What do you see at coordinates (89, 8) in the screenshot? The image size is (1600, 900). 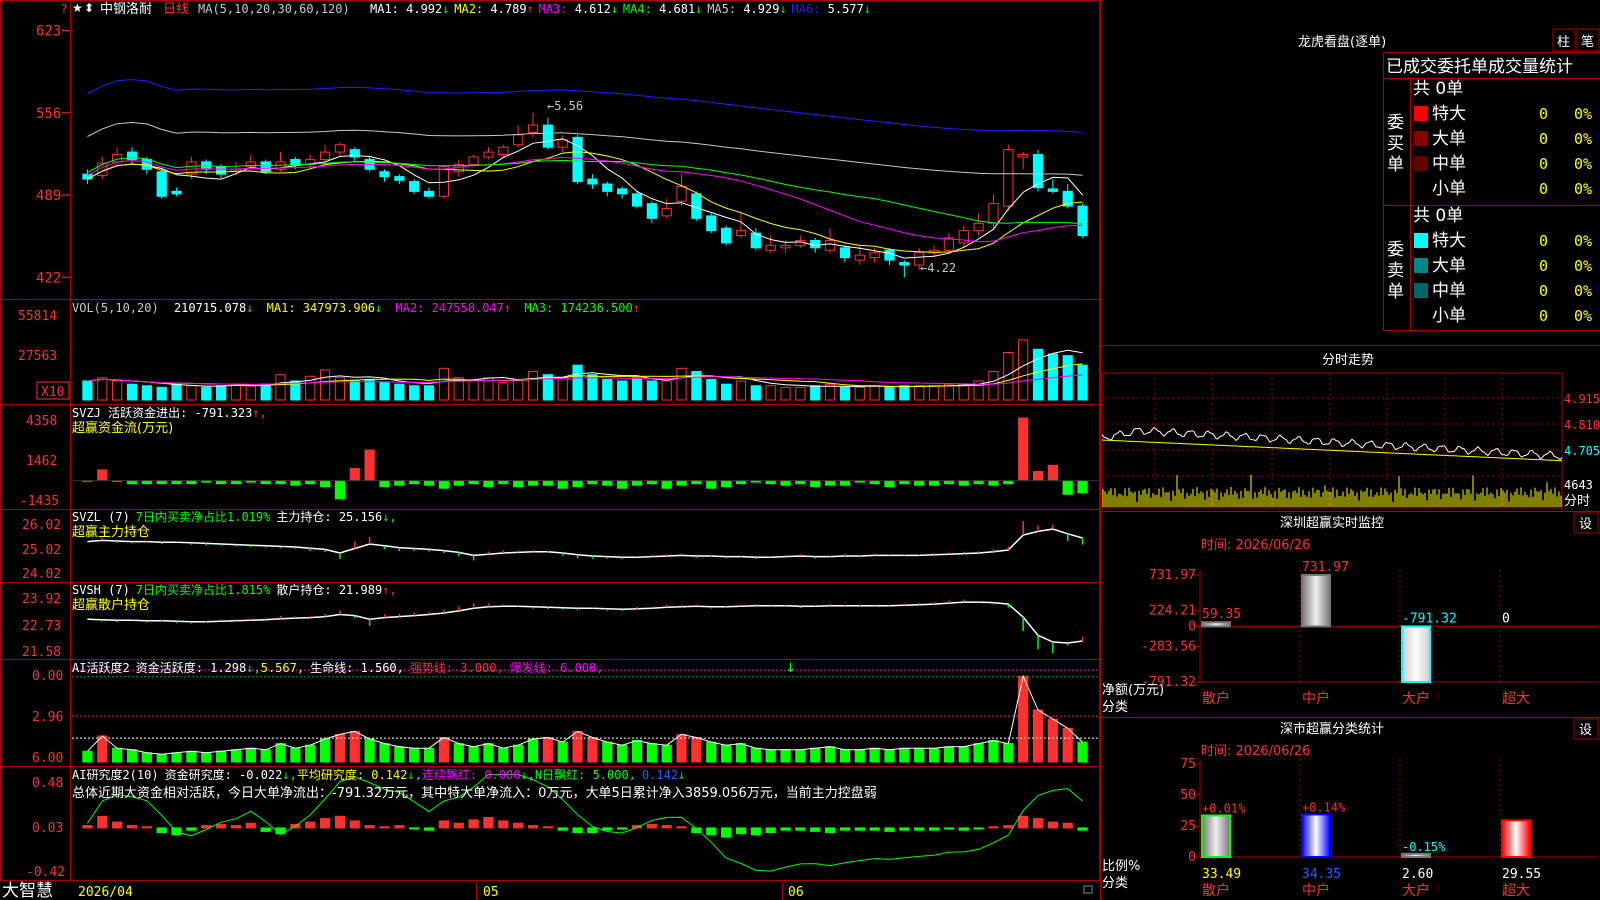 I see `cursor-marker-icon: ⬍` at bounding box center [89, 8].